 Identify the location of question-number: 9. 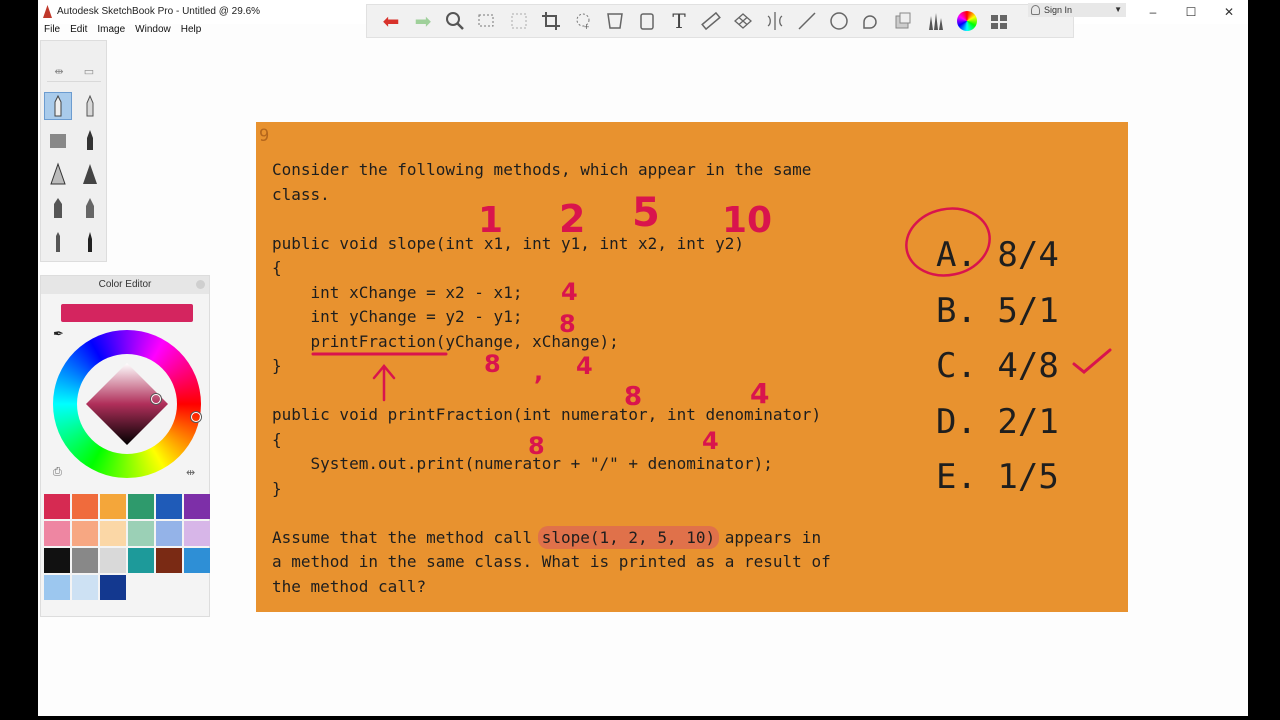
(264, 136).